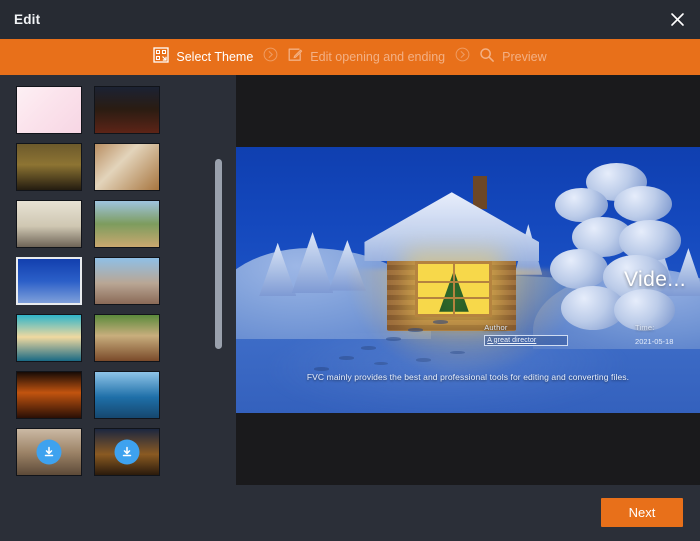  What do you see at coordinates (161, 57) in the screenshot?
I see `theme-grid-icon` at bounding box center [161, 57].